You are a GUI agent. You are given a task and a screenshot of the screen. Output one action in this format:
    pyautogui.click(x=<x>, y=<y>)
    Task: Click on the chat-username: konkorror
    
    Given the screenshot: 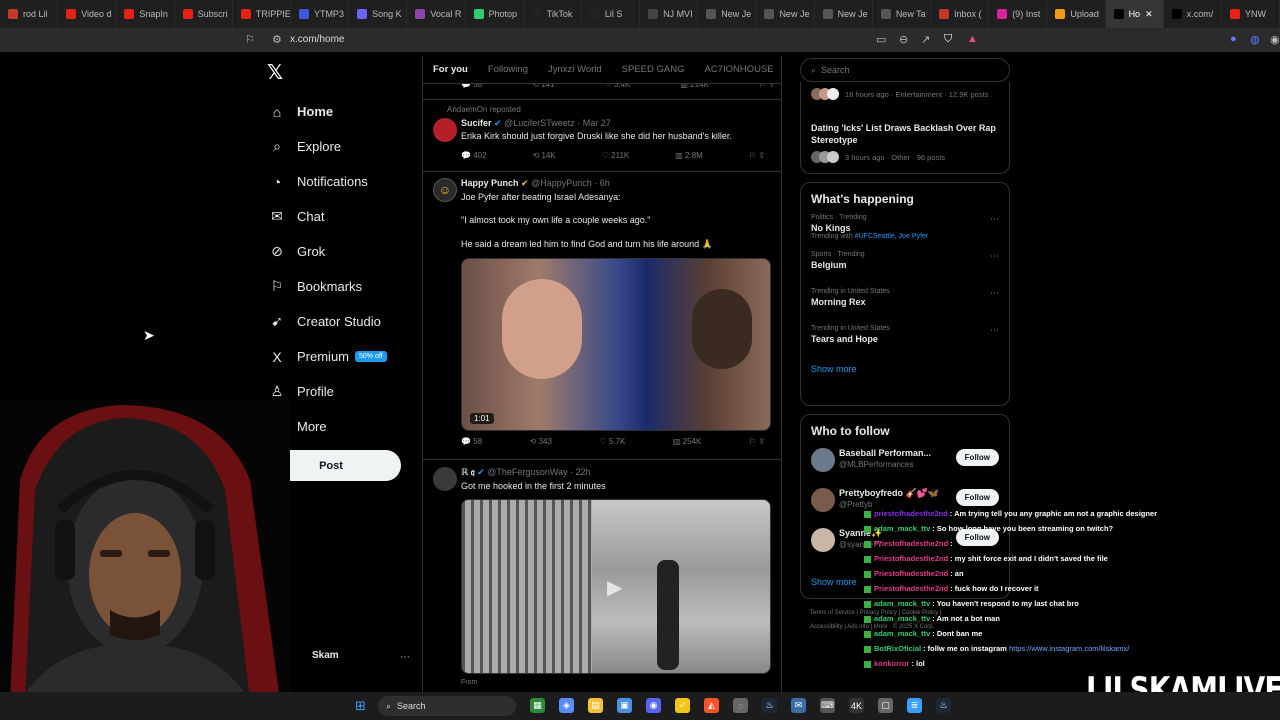 What is the action you would take?
    pyautogui.click(x=891, y=663)
    